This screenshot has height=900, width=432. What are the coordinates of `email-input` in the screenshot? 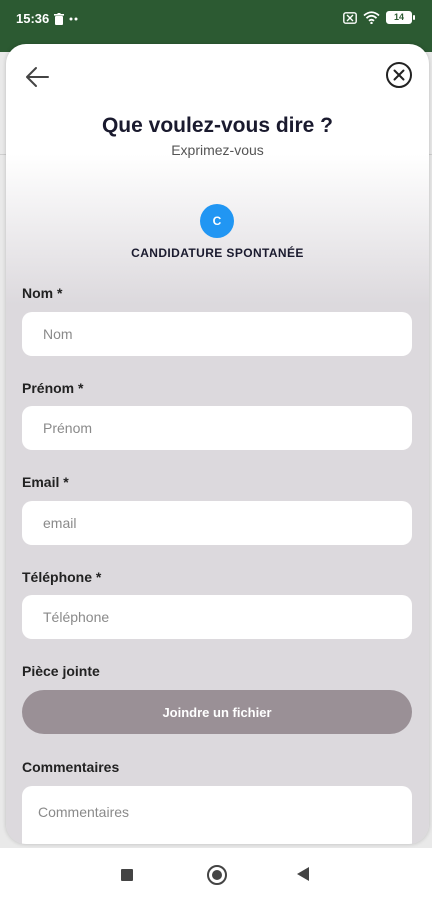 It's located at (217, 523).